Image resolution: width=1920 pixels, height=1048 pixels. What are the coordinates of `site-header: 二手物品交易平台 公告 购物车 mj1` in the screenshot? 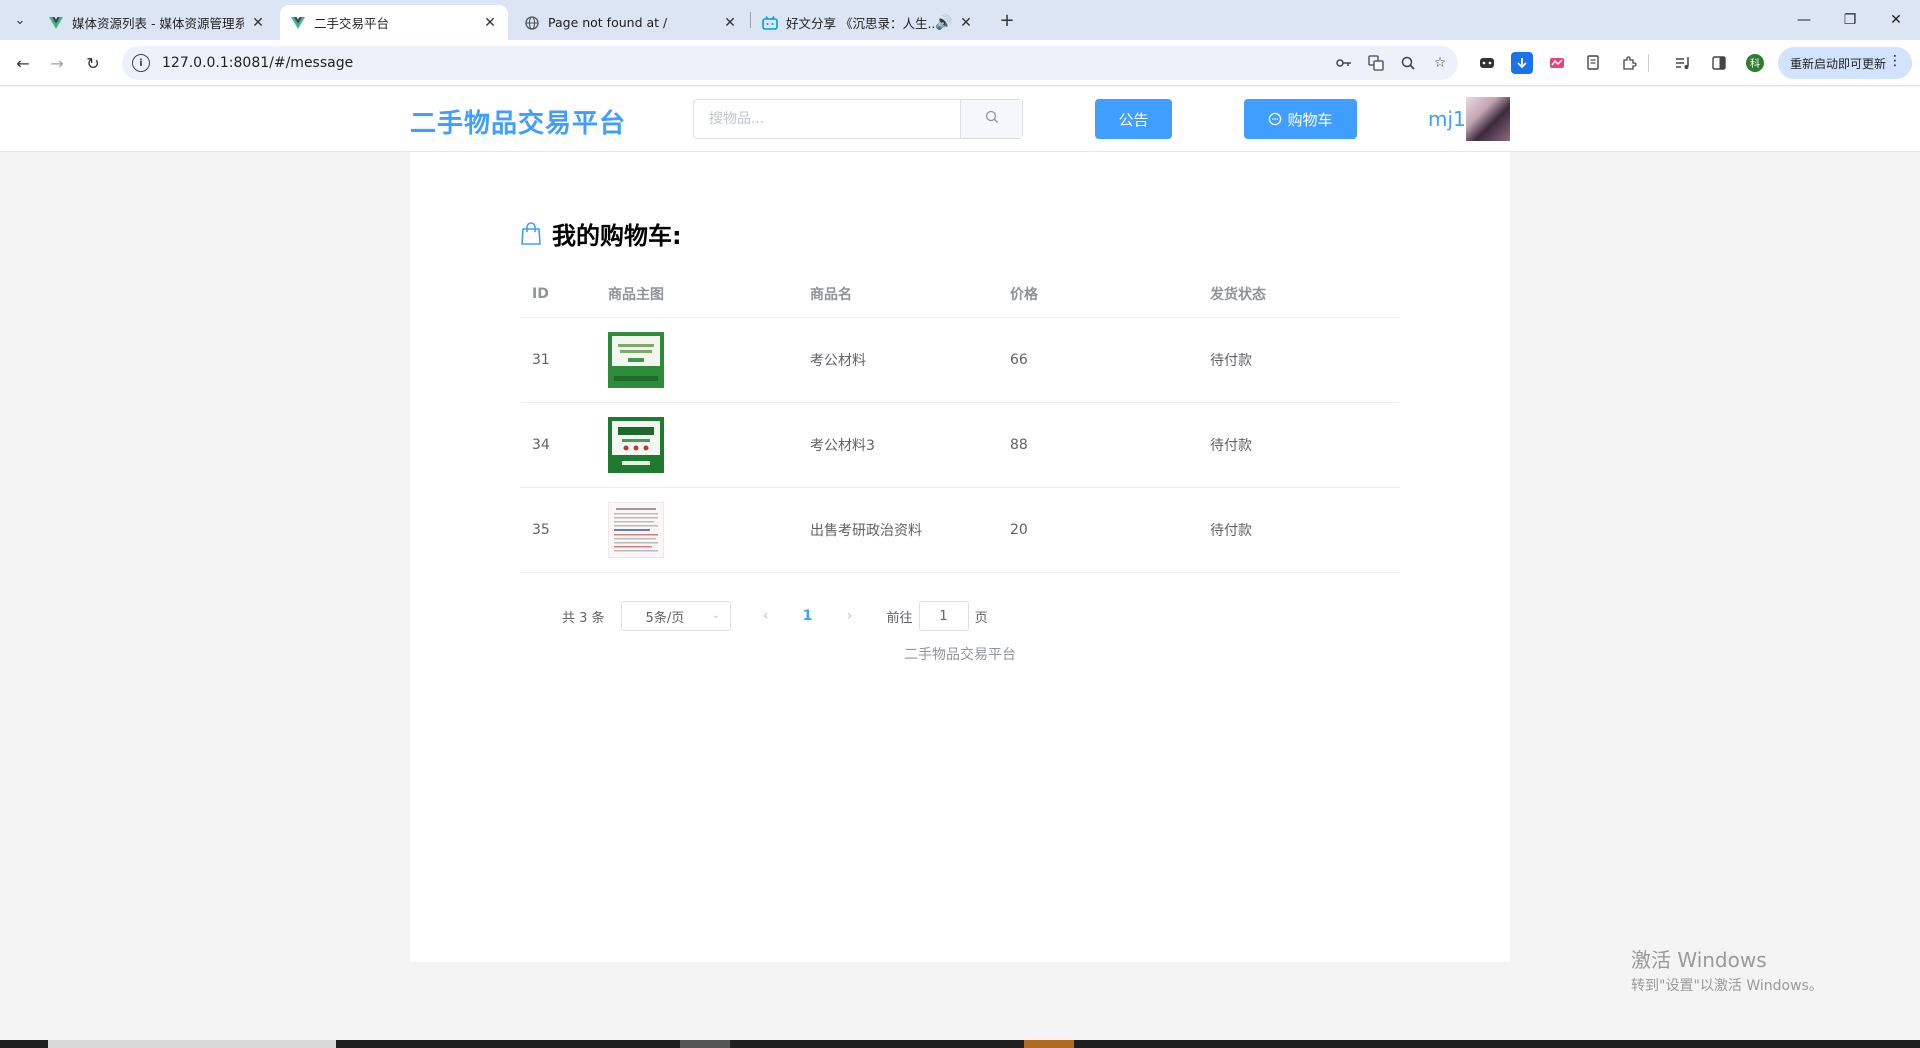 It's located at (960, 119).